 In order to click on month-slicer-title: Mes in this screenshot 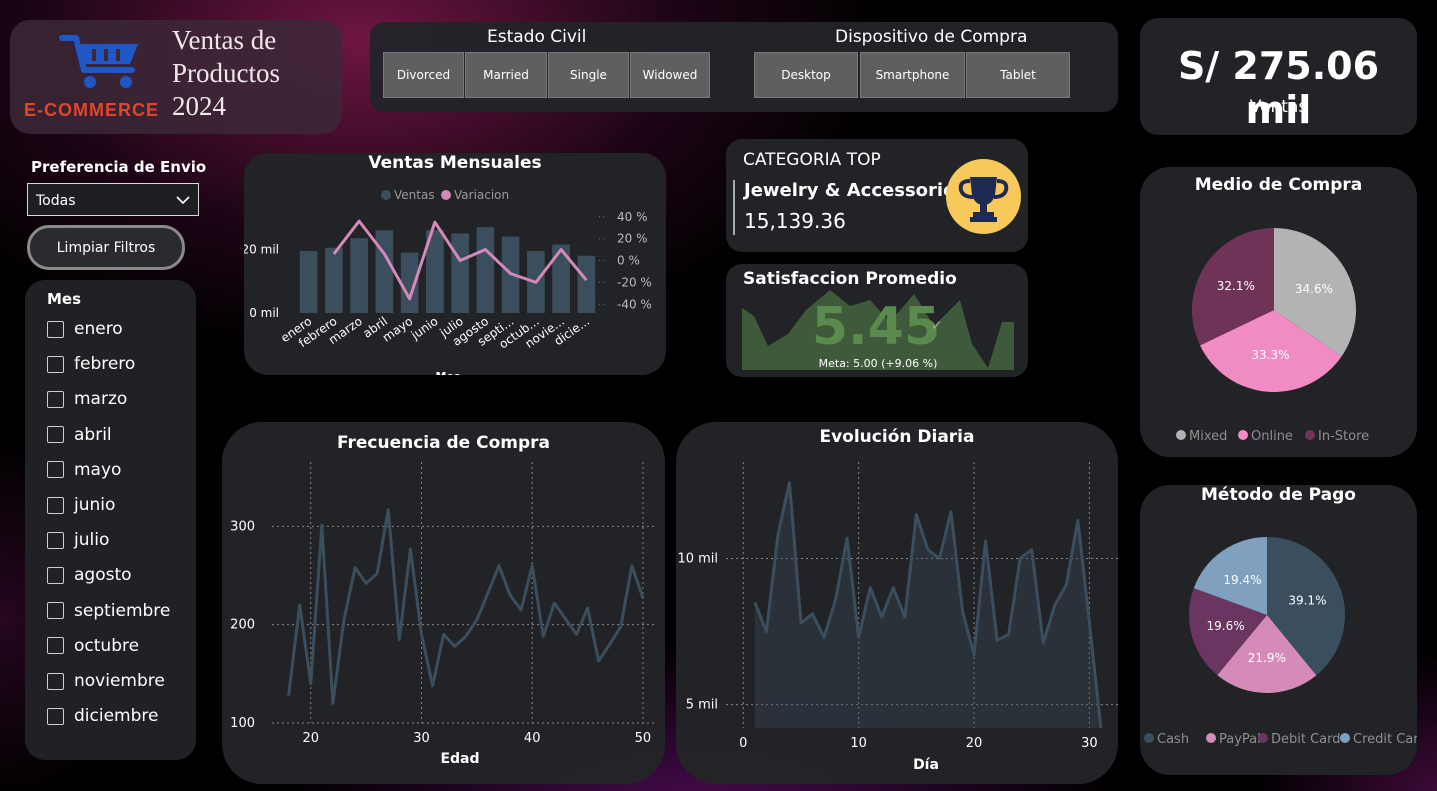, I will do `click(64, 299)`.